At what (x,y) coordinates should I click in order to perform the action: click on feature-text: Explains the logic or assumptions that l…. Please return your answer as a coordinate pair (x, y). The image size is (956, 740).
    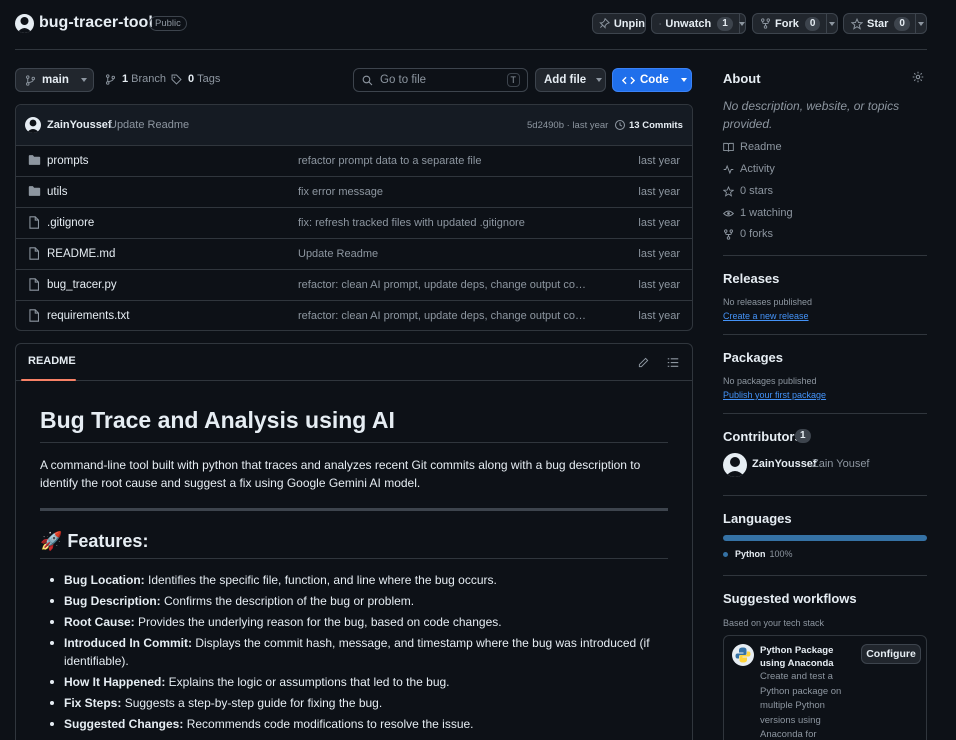
    Looking at the image, I should click on (307, 682).